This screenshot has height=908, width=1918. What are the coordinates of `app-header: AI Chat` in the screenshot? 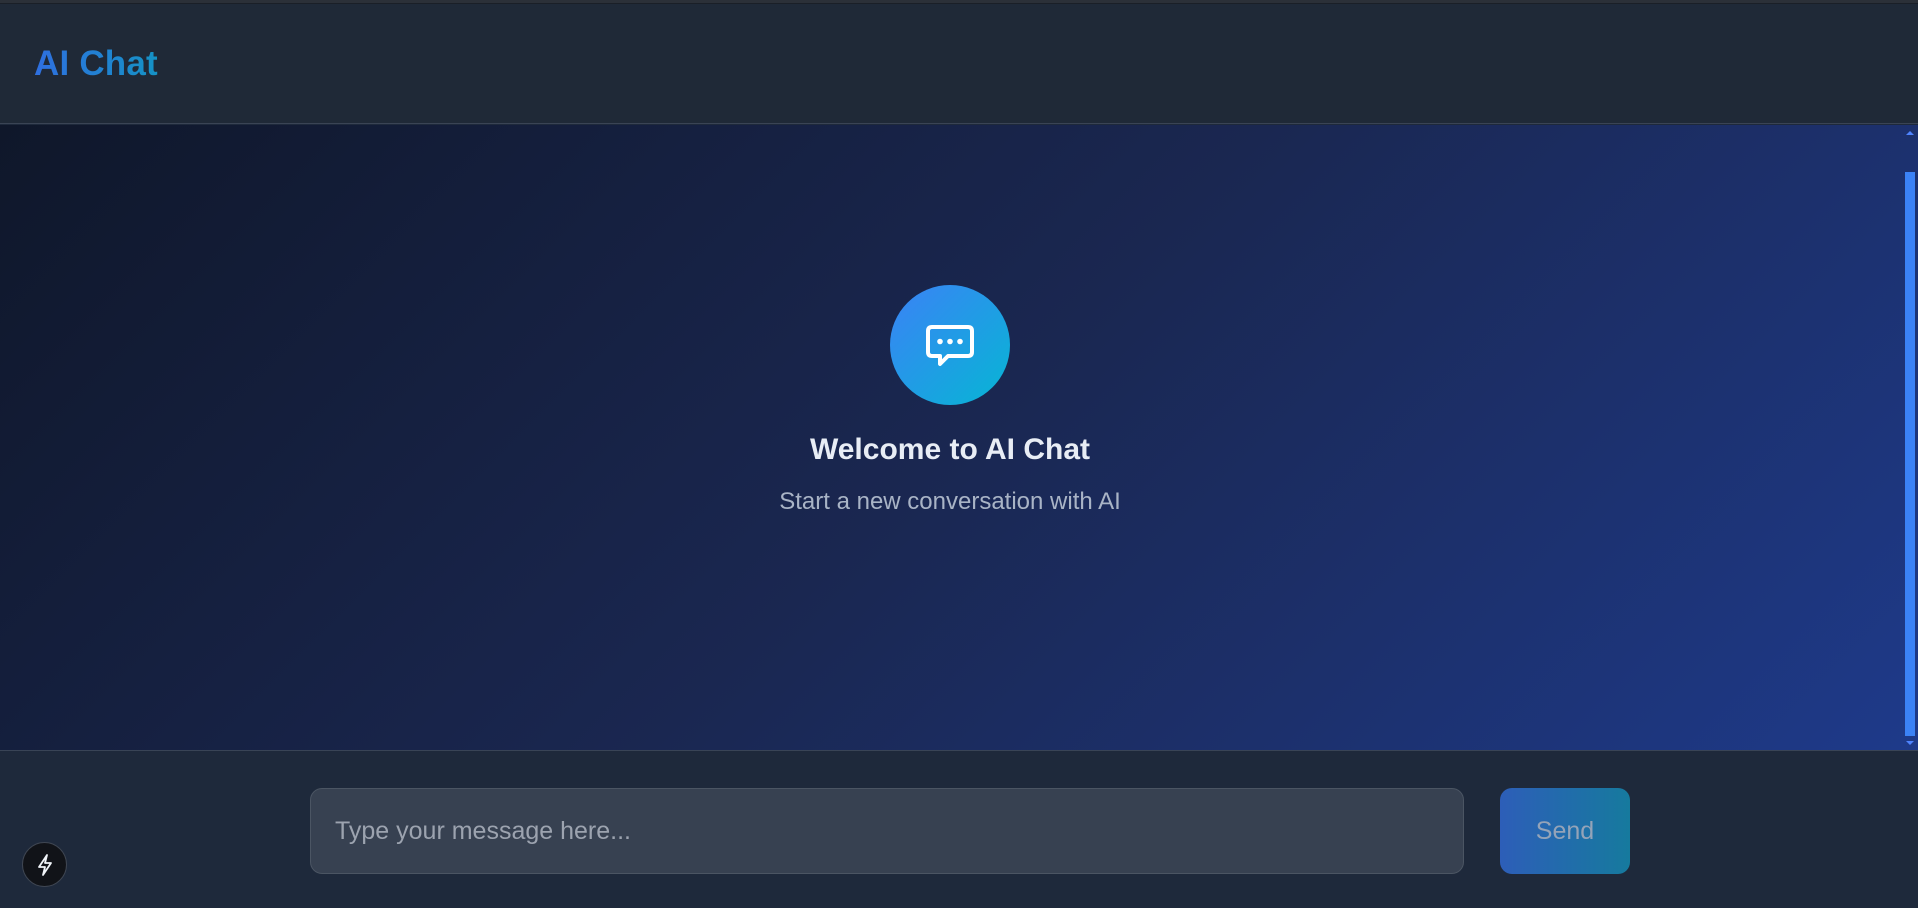 It's located at (959, 64).